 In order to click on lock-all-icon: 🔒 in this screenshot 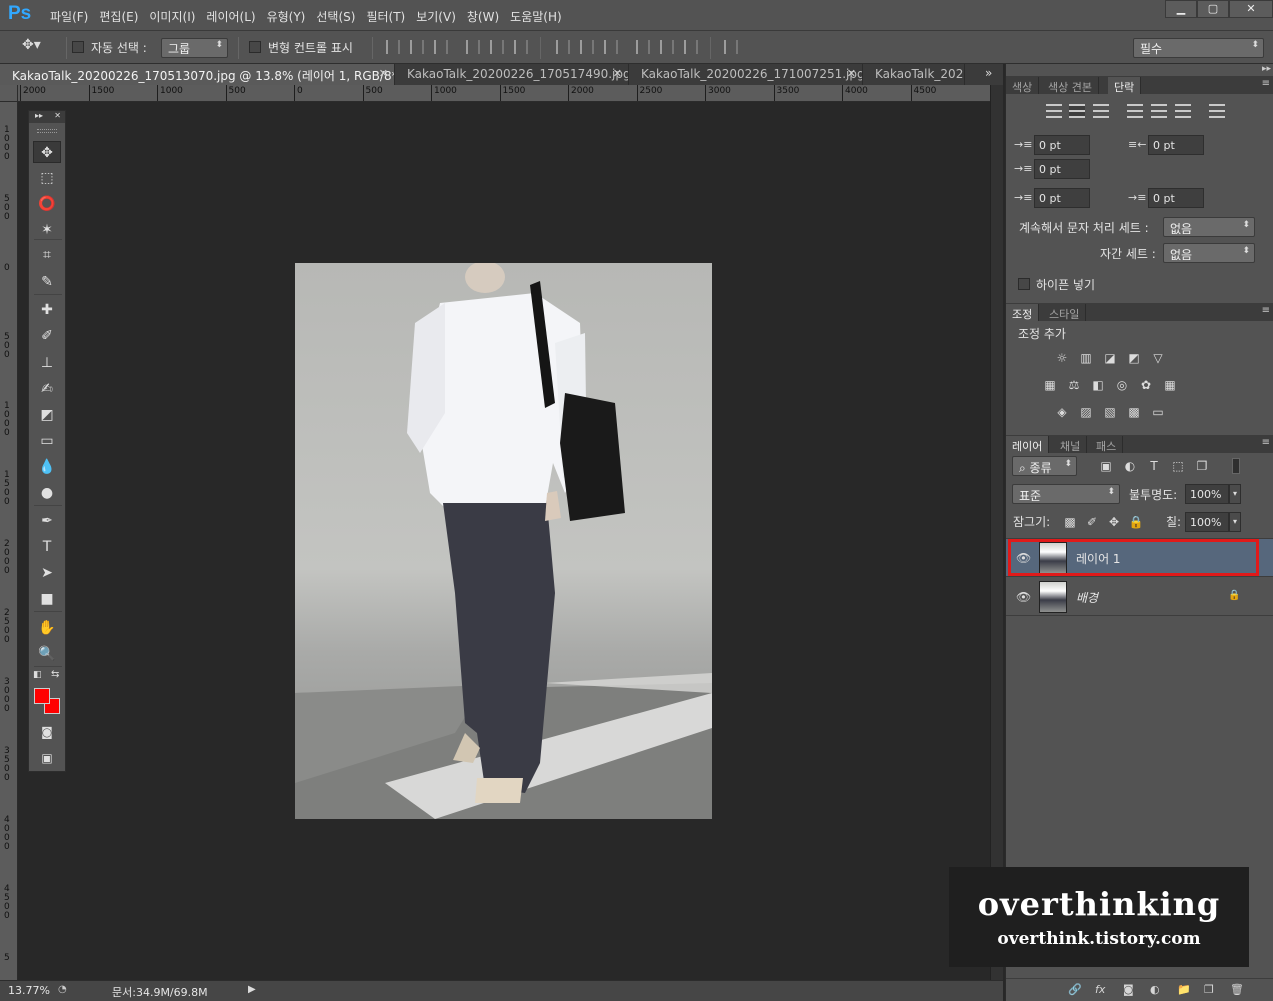, I will do `click(1136, 522)`.